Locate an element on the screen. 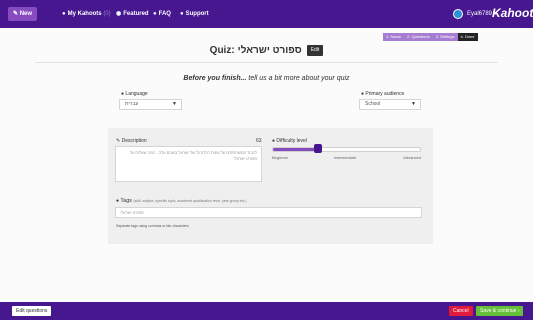  featured-icon: ◉ is located at coordinates (119, 14).